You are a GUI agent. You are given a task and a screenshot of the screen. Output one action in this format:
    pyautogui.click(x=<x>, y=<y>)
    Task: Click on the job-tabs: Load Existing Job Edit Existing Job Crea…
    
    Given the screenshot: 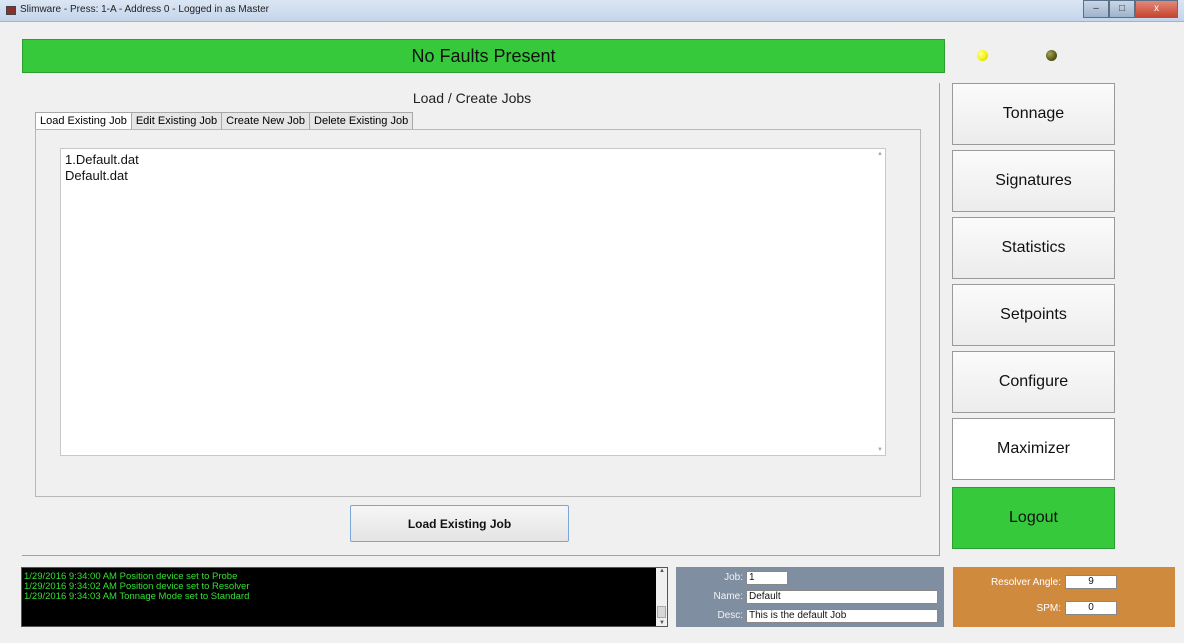 What is the action you would take?
    pyautogui.click(x=224, y=121)
    